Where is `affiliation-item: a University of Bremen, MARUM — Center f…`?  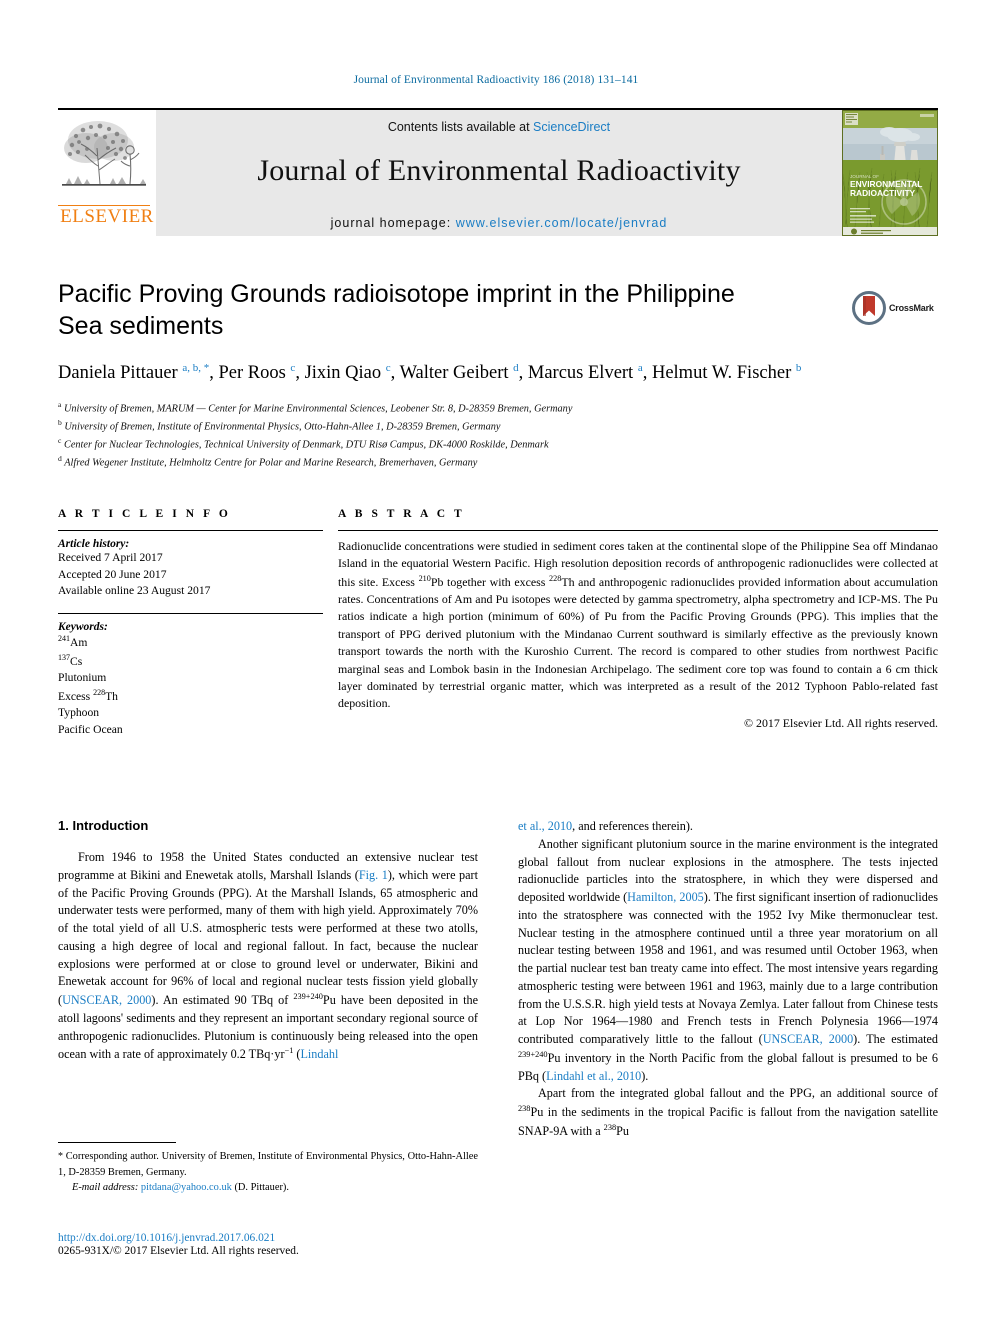 affiliation-item: a University of Bremen, MARUM — Center f… is located at coordinates (498, 408).